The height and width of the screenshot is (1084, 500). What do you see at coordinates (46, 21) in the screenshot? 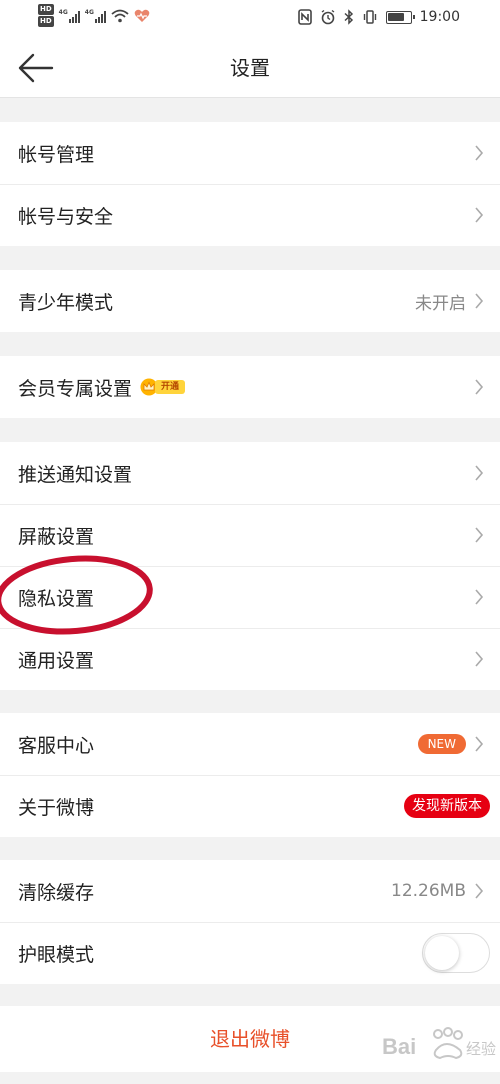
I see `hd-badge-bottom: HD` at bounding box center [46, 21].